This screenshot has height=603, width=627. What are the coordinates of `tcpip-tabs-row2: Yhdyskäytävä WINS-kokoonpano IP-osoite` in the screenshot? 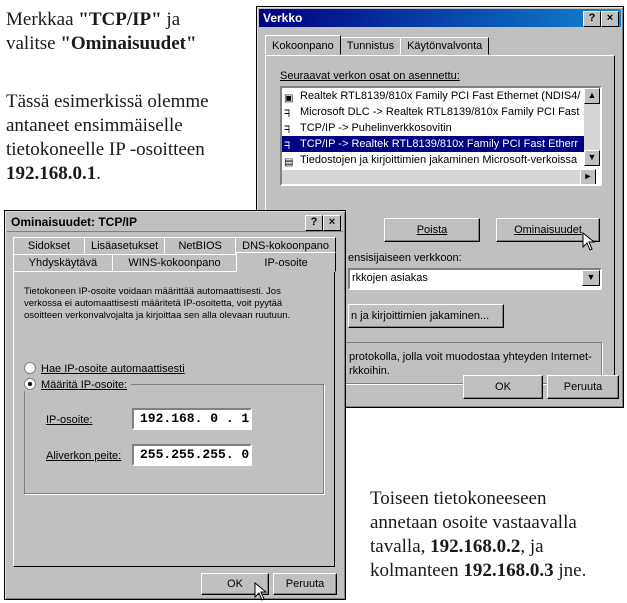 It's located at (174, 262).